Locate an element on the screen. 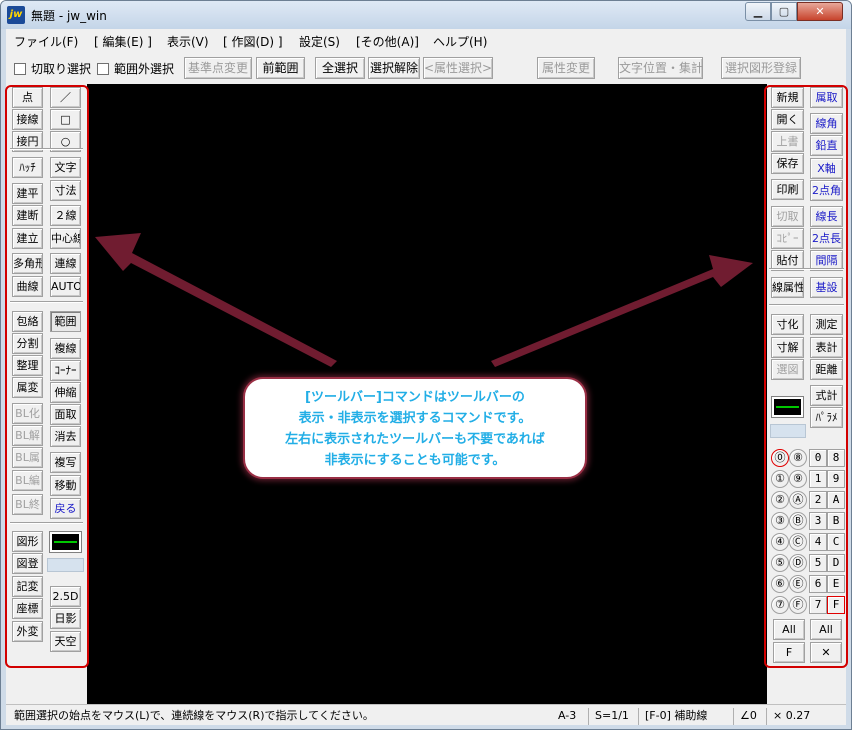  layer-group-round-button: ⓪ is located at coordinates (780, 458).